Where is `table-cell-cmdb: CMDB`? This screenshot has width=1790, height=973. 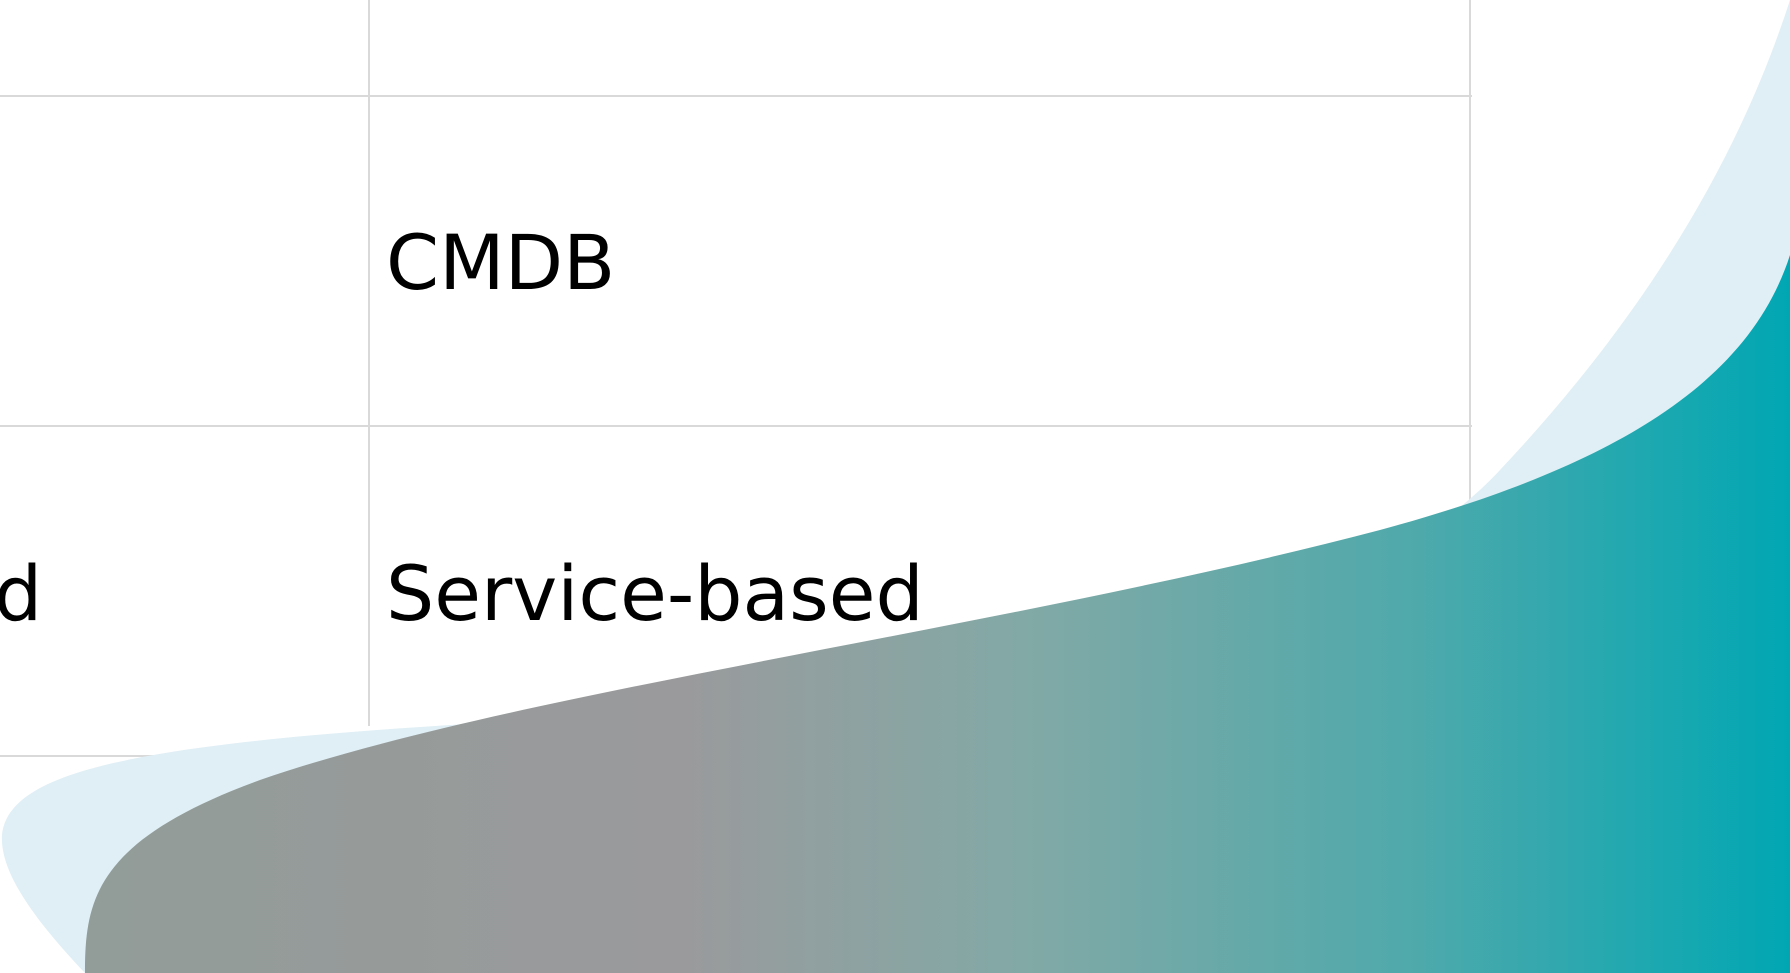
table-cell-cmdb: CMDB is located at coordinates (501, 262).